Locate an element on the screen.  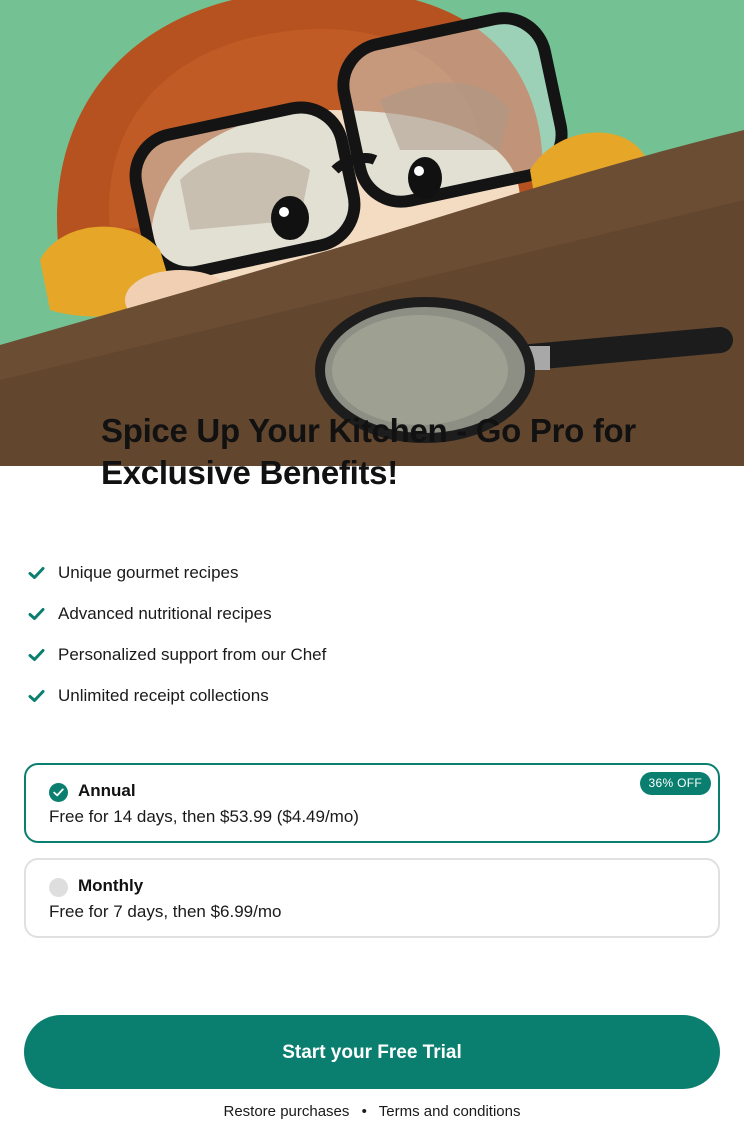
start-free-trial-button: Start your Free Trial is located at coordinates (372, 1052).